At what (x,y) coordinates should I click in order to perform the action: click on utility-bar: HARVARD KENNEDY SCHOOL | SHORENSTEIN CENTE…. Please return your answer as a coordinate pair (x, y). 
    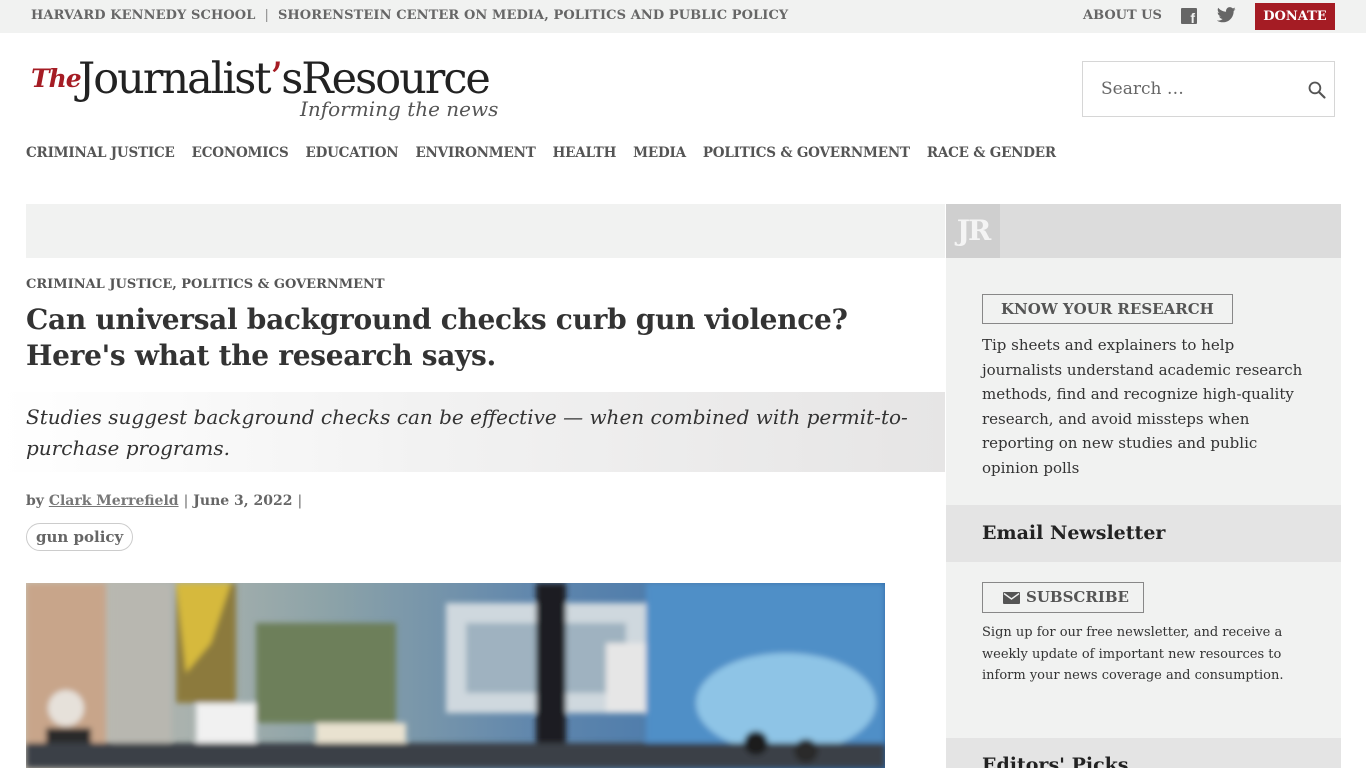
    Looking at the image, I should click on (683, 16).